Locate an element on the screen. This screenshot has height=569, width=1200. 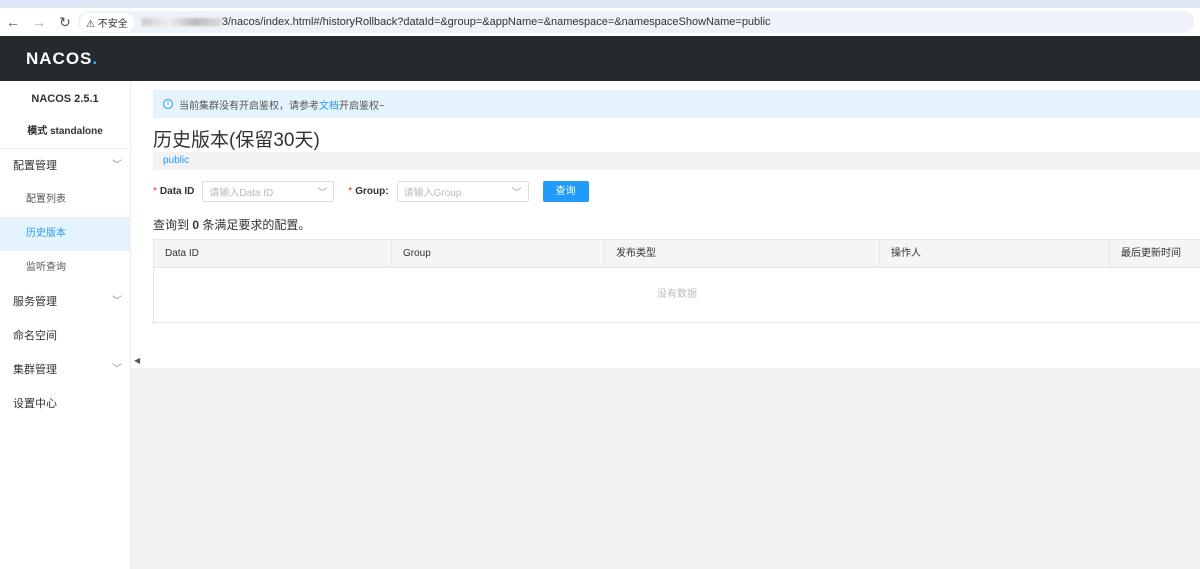
reload-icon: ↻ is located at coordinates (65, 22).